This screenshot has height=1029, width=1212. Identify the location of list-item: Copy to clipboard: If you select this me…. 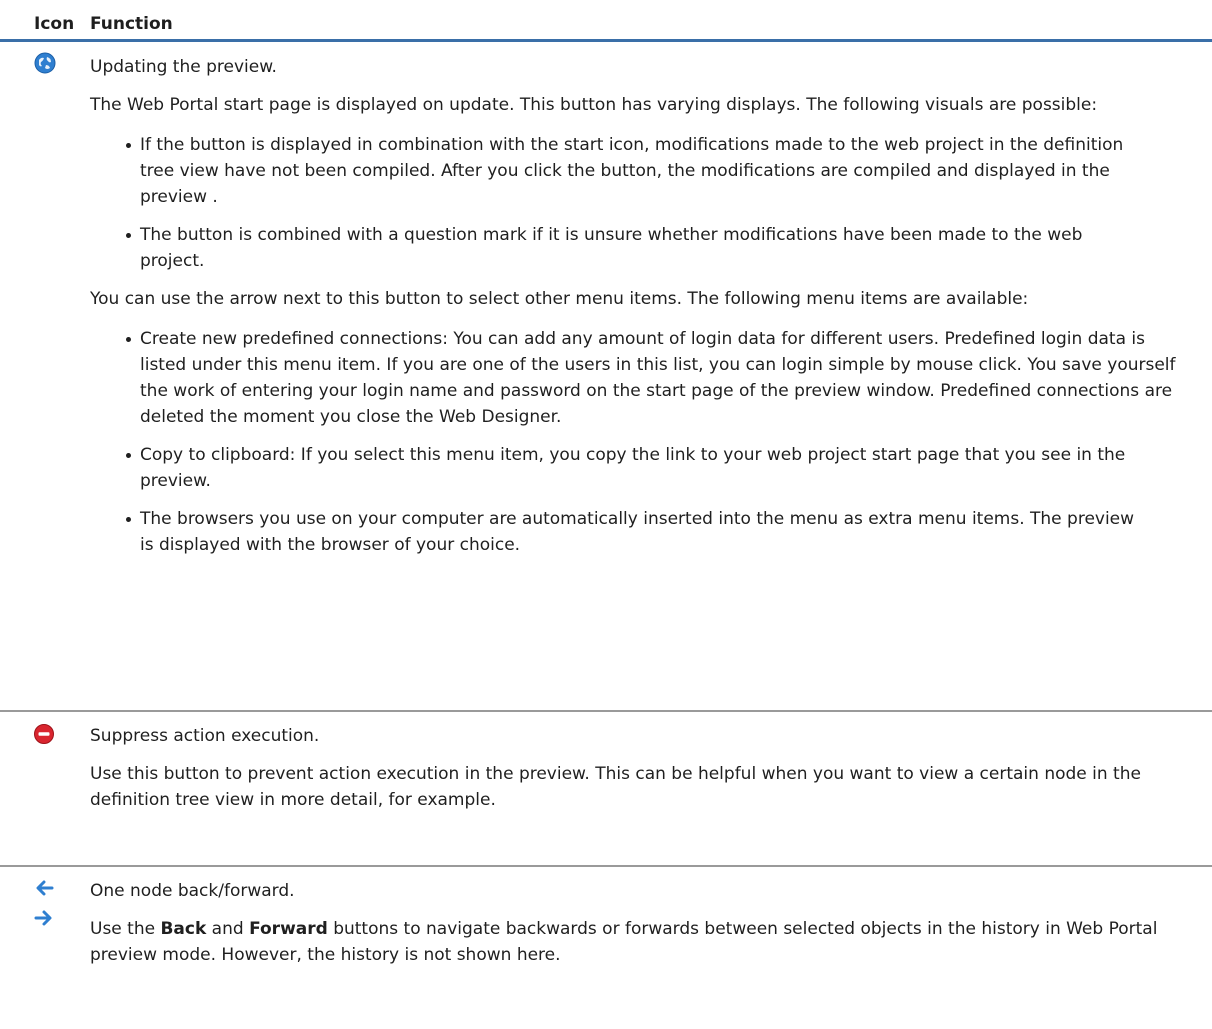
(620, 468).